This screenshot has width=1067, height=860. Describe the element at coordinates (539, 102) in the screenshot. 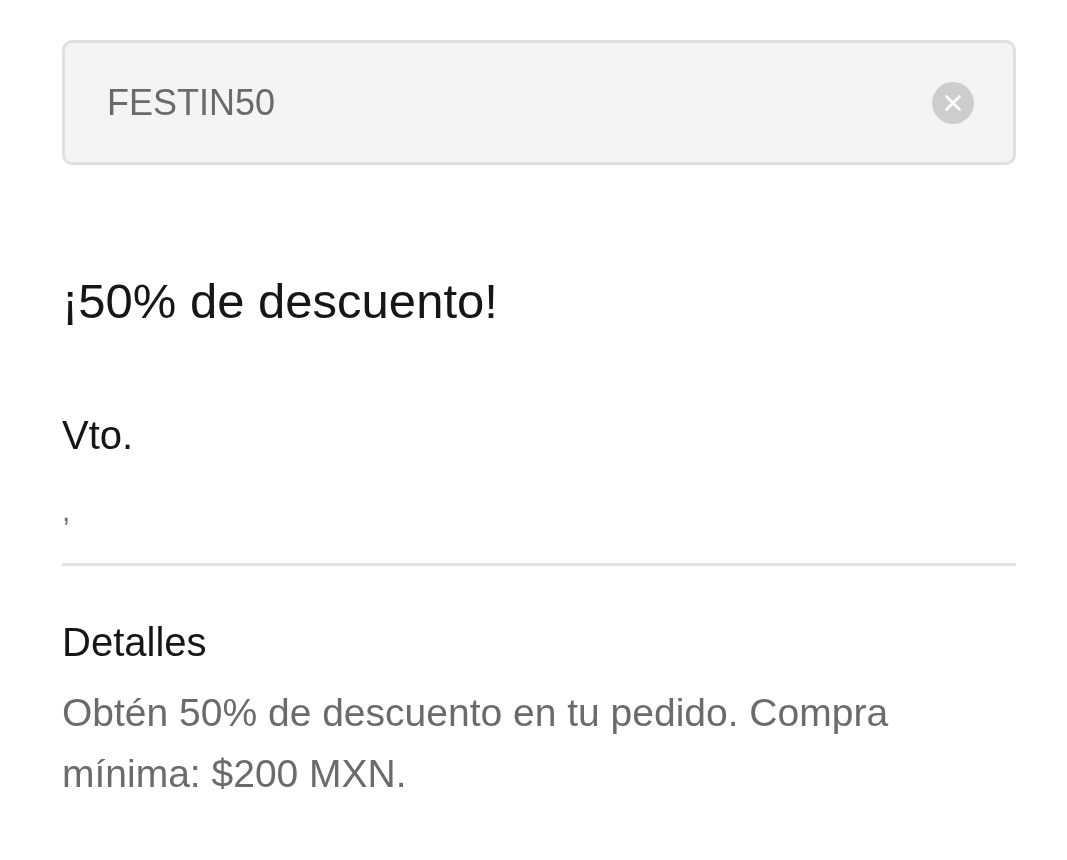

I see `promo-code-field: FESTIN50` at that location.